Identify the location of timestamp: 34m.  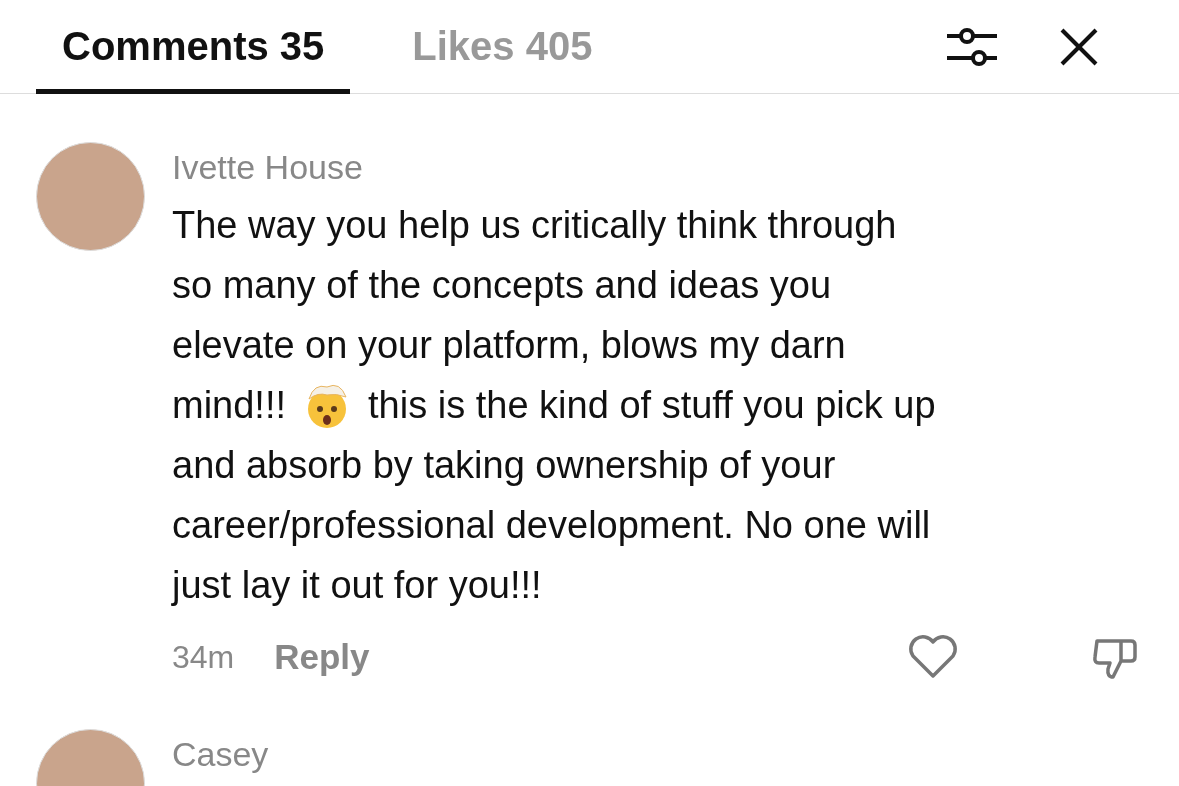
(203, 657).